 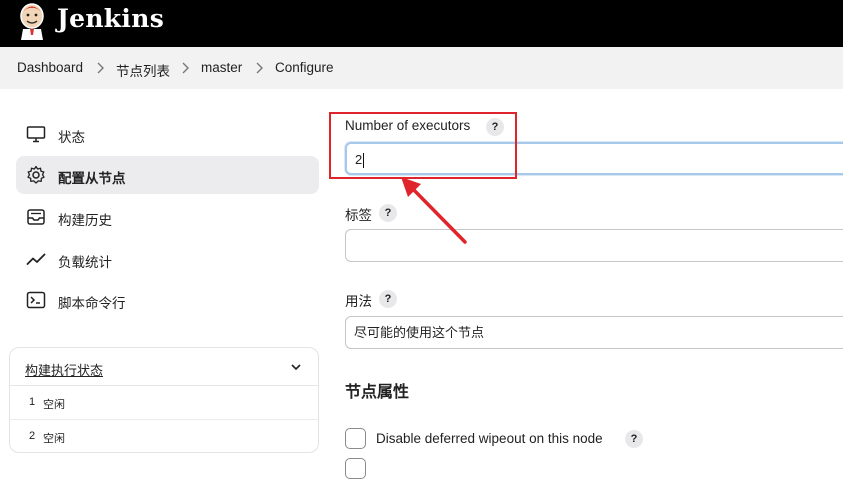 I want to click on labels-label: 标签, so click(x=358, y=215).